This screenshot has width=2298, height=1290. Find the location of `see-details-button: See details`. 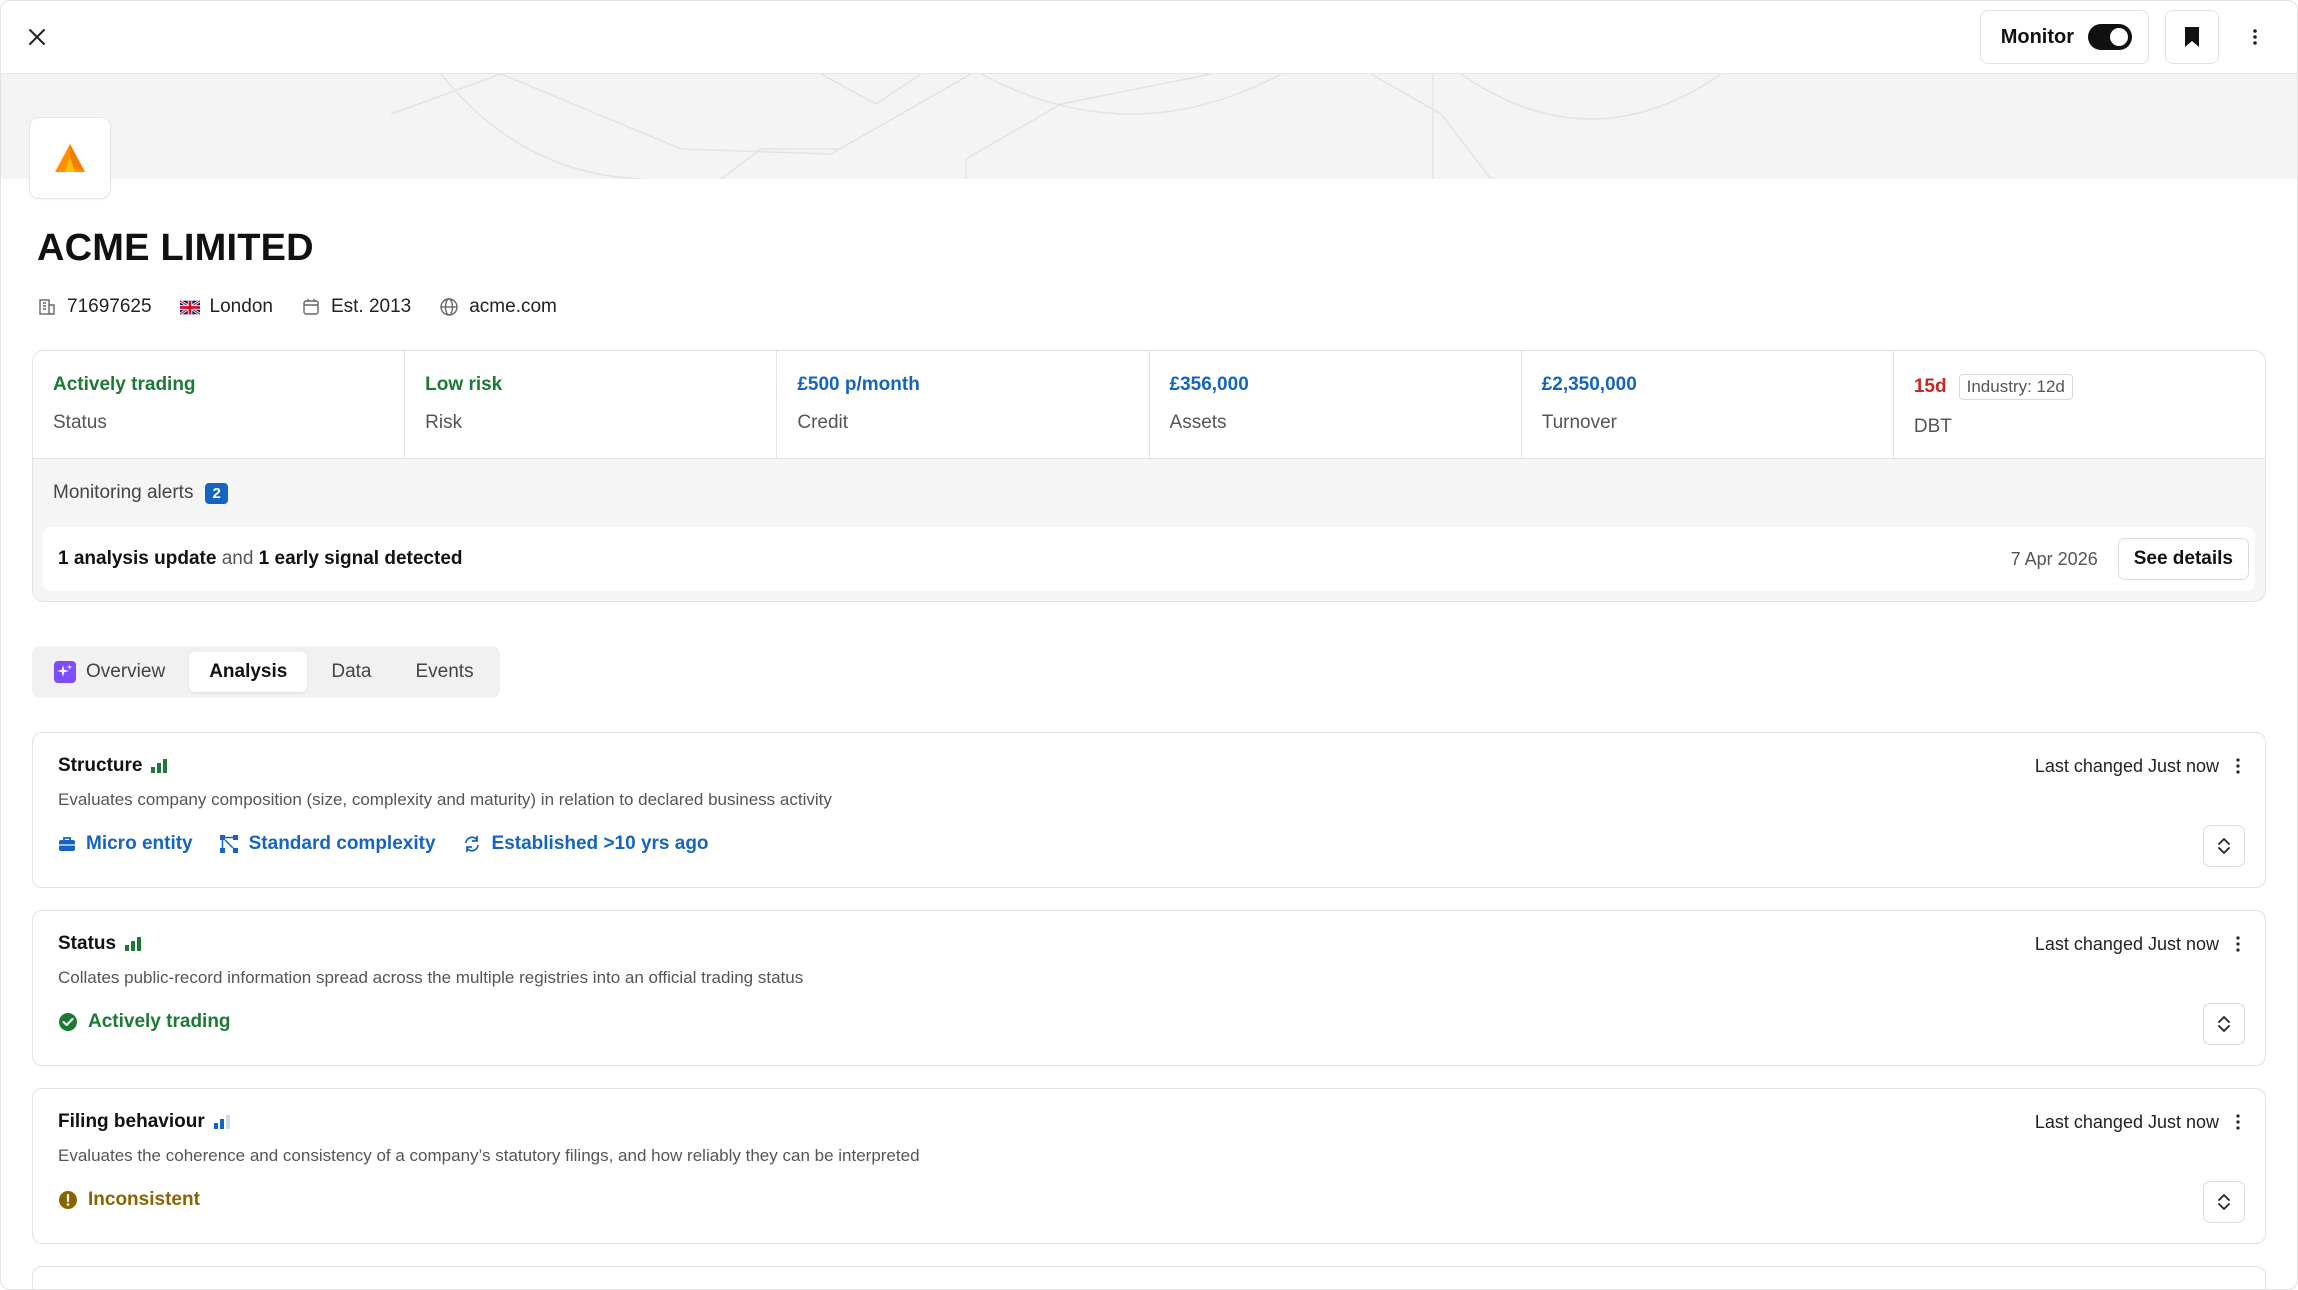

see-details-button: See details is located at coordinates (2183, 559).